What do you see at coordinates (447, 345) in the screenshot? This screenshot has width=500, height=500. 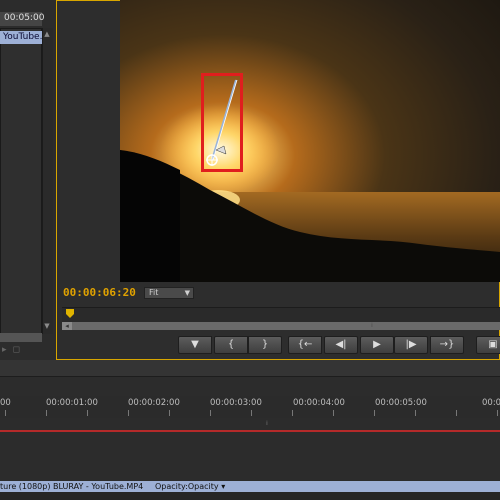 I see `go-to-out-button: →}` at bounding box center [447, 345].